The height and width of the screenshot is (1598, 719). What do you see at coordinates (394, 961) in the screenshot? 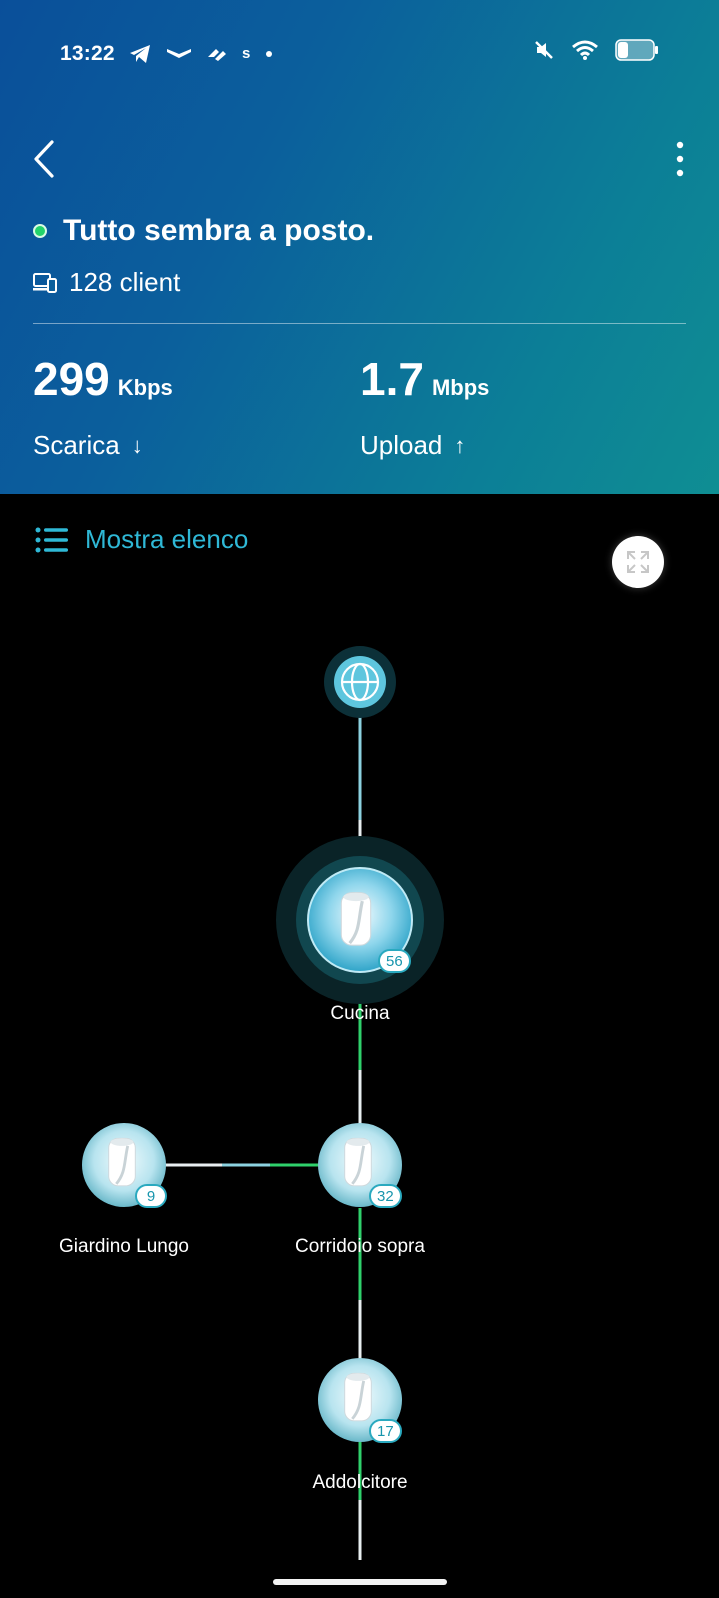
I see `cucina-client-badge: 56` at bounding box center [394, 961].